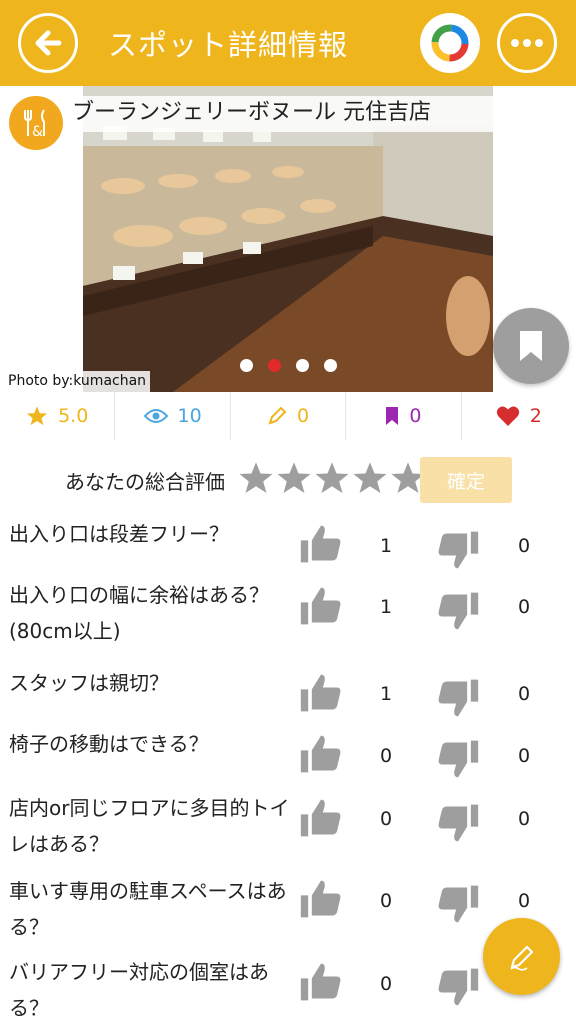  What do you see at coordinates (89, 683) in the screenshot?
I see `question-text: スタッフは親切？` at bounding box center [89, 683].